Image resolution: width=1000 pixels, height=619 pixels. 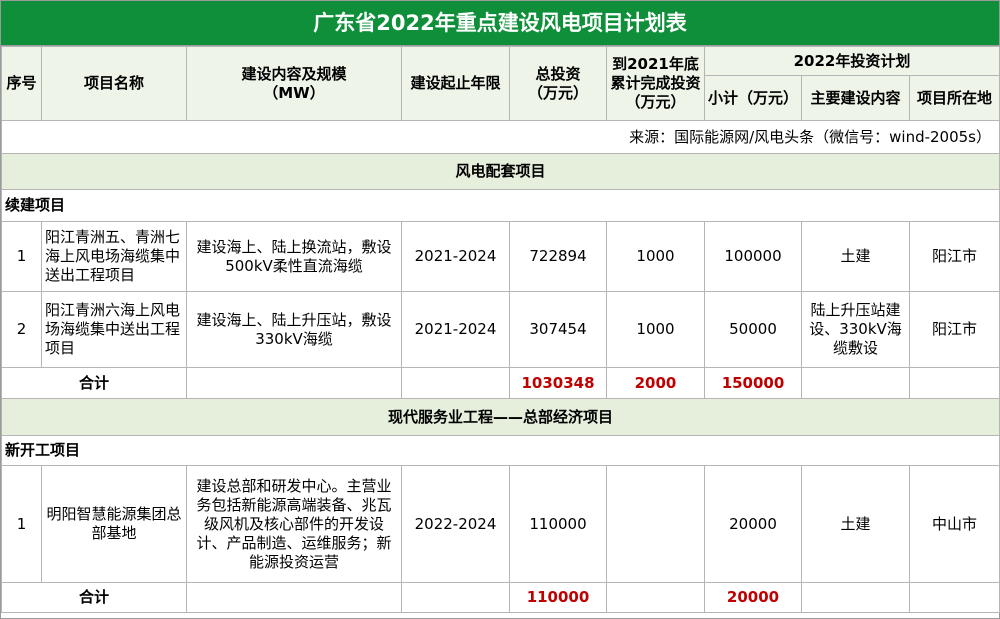 I want to click on cell-main-content: 陆上升压站建设、330kV海缆敷设, so click(x=855, y=329).